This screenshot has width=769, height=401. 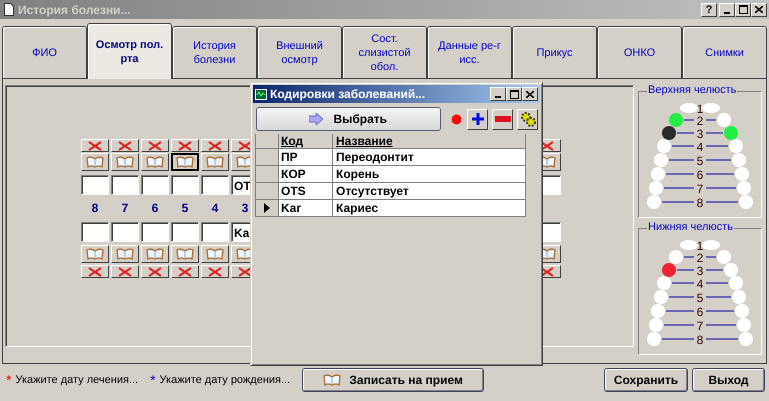 I want to click on book-button, so click(x=185, y=162).